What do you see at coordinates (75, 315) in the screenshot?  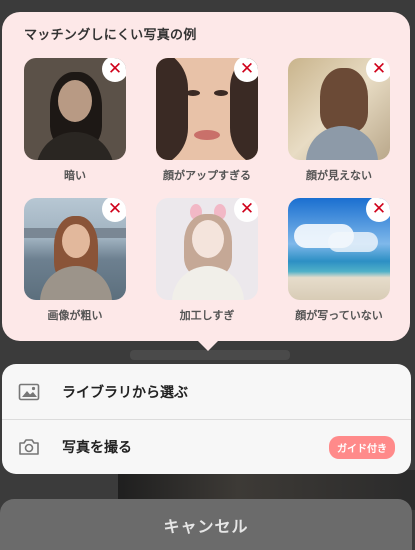 I see `example-caption: 画像が粗い` at bounding box center [75, 315].